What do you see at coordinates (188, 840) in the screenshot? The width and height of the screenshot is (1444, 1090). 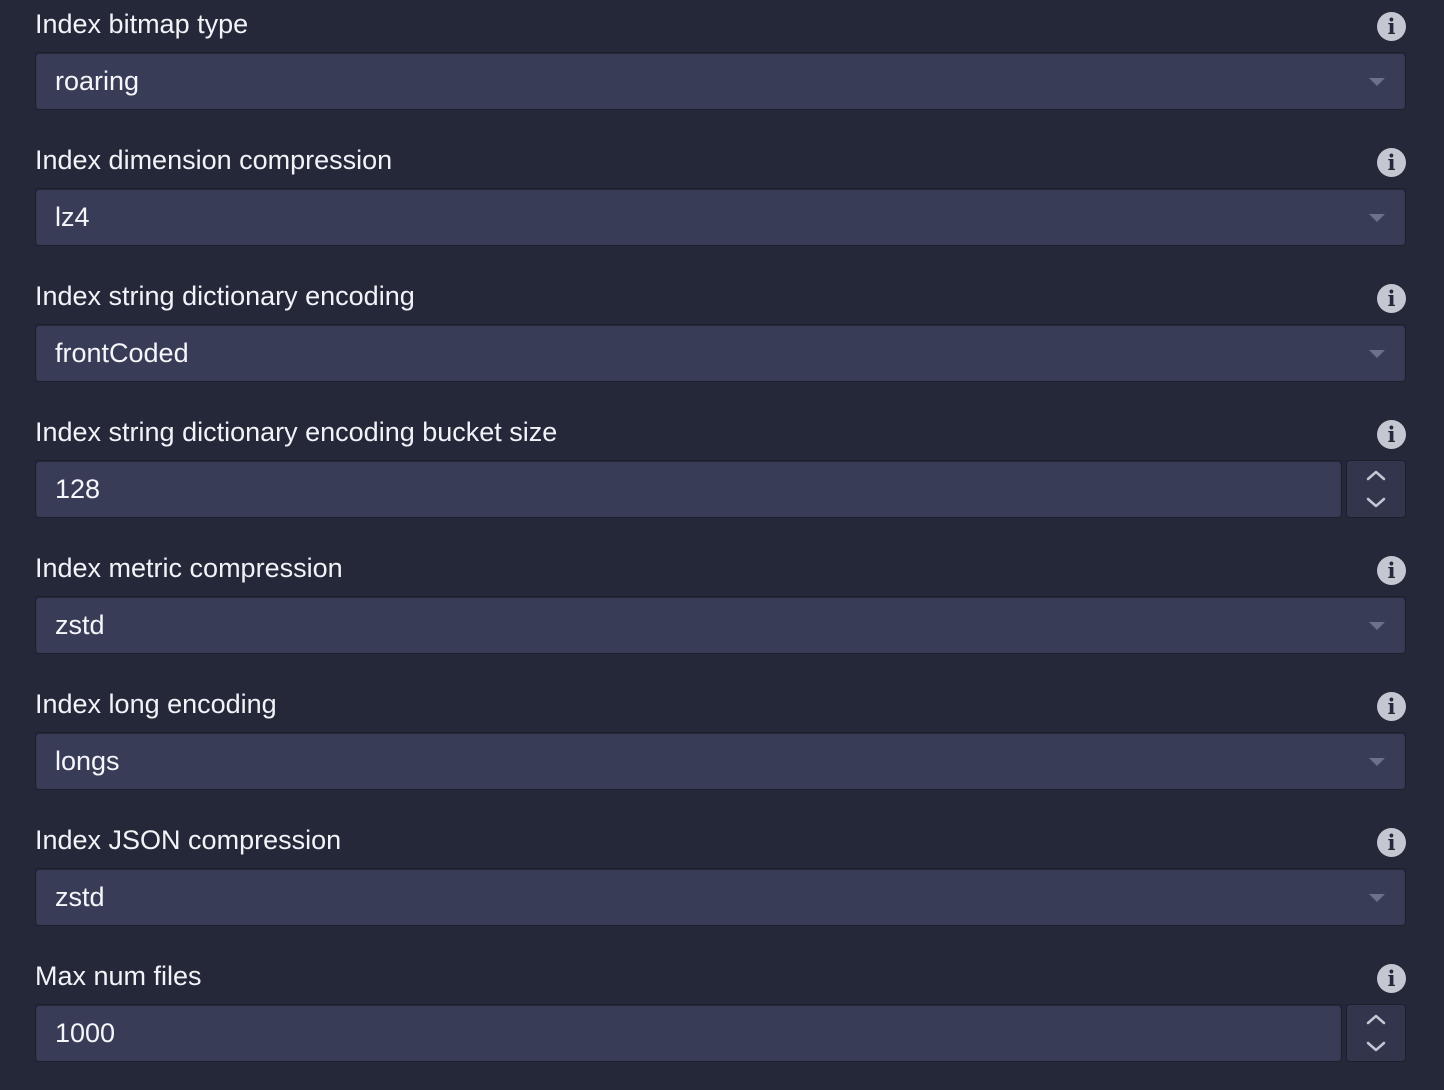 I see `field-label: Index JSON compression` at bounding box center [188, 840].